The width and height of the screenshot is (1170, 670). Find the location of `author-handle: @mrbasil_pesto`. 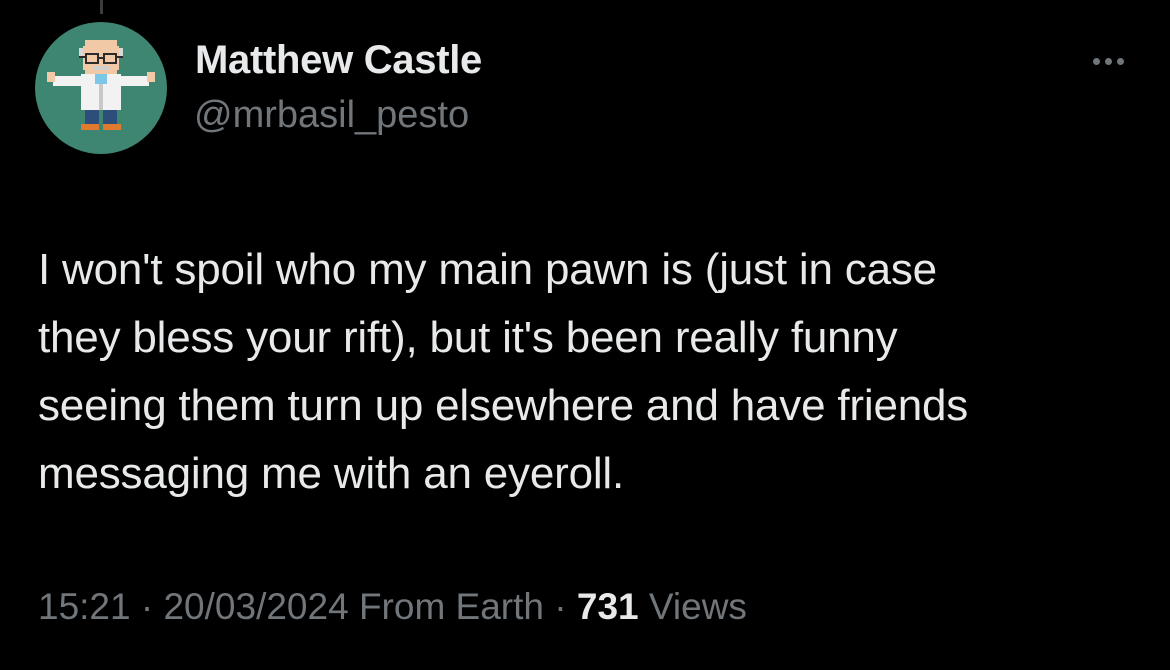

author-handle: @mrbasil_pesto is located at coordinates (331, 115).